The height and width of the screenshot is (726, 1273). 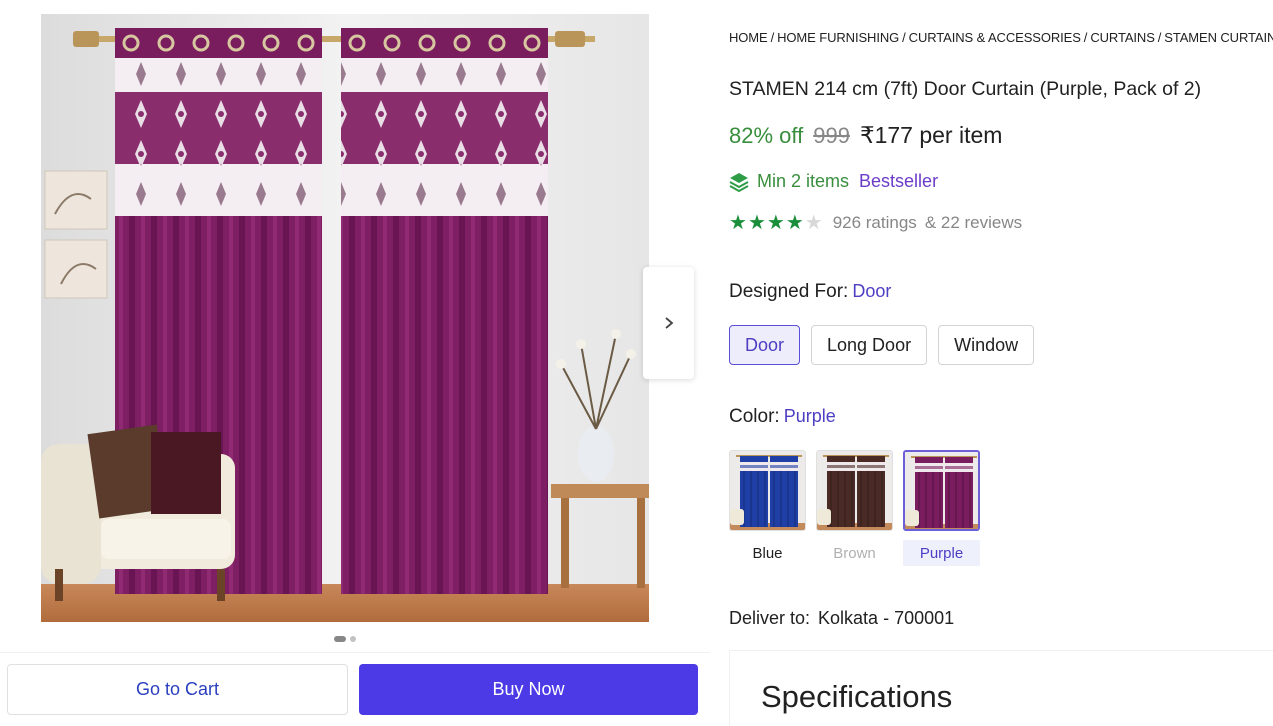 I want to click on color-name-brown: Brown, so click(x=854, y=553).